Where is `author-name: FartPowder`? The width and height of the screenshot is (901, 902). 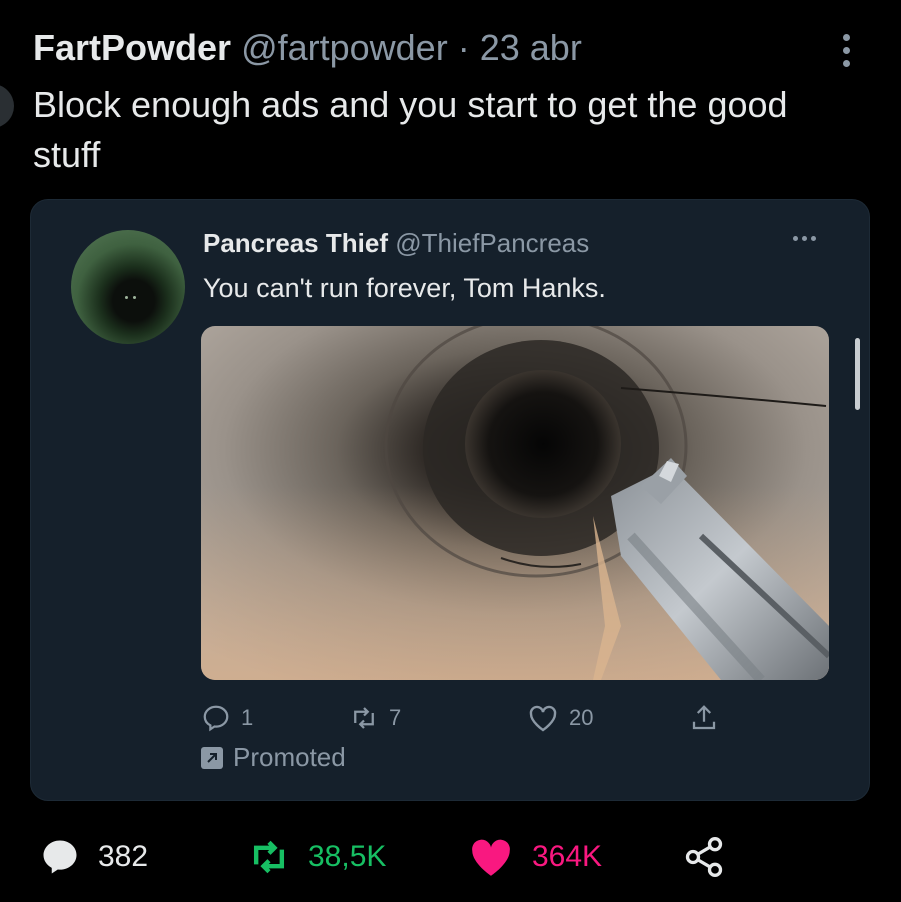
author-name: FartPowder is located at coordinates (132, 47).